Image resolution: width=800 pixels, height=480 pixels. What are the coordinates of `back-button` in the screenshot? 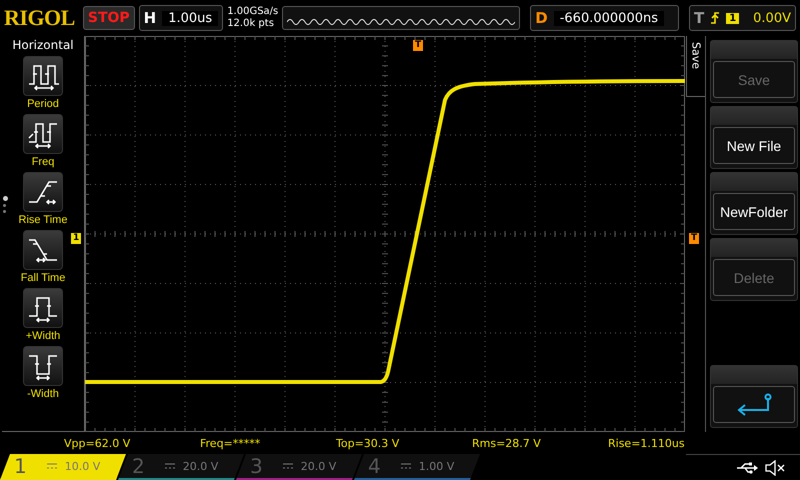 It's located at (754, 396).